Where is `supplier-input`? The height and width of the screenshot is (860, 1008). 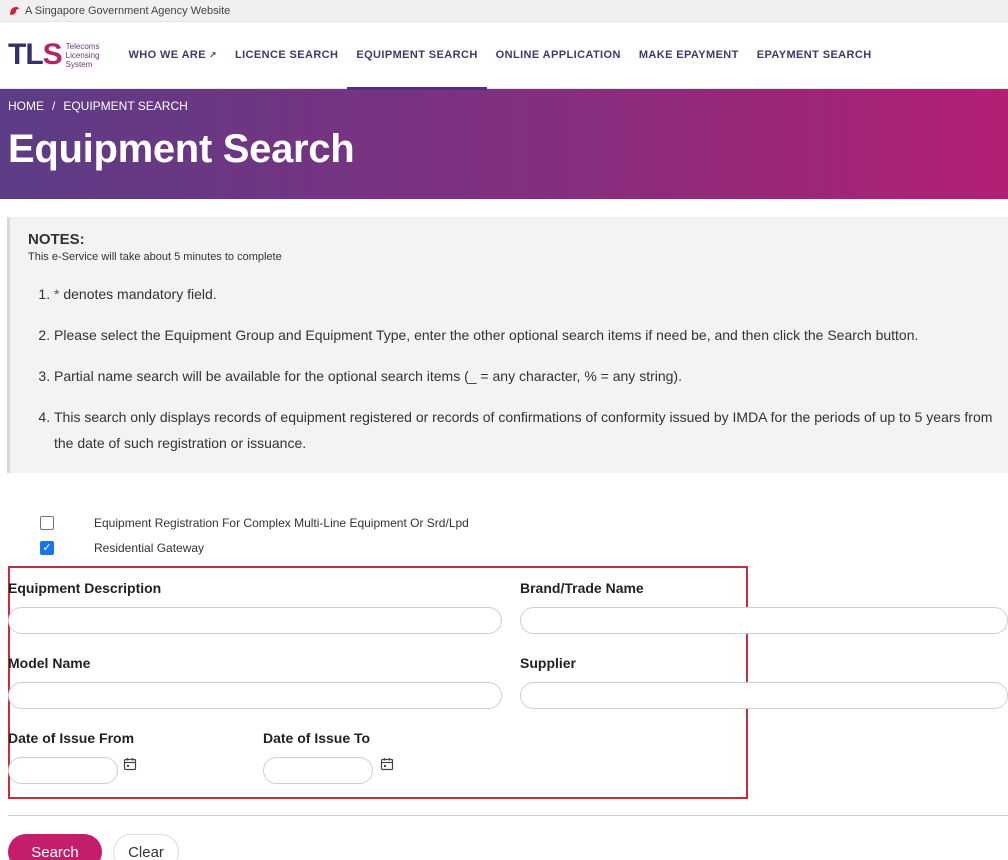
supplier-input is located at coordinates (764, 695).